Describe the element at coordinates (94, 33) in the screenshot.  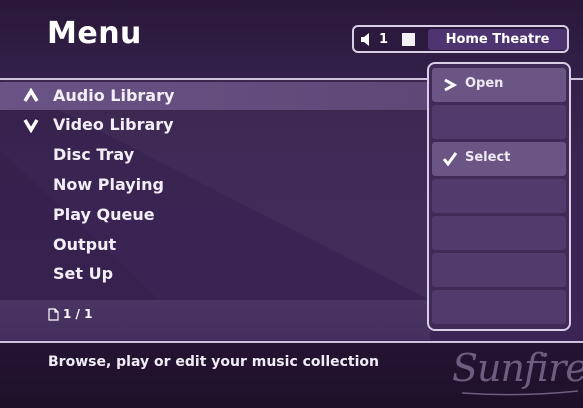
I see `page-title: Menu` at that location.